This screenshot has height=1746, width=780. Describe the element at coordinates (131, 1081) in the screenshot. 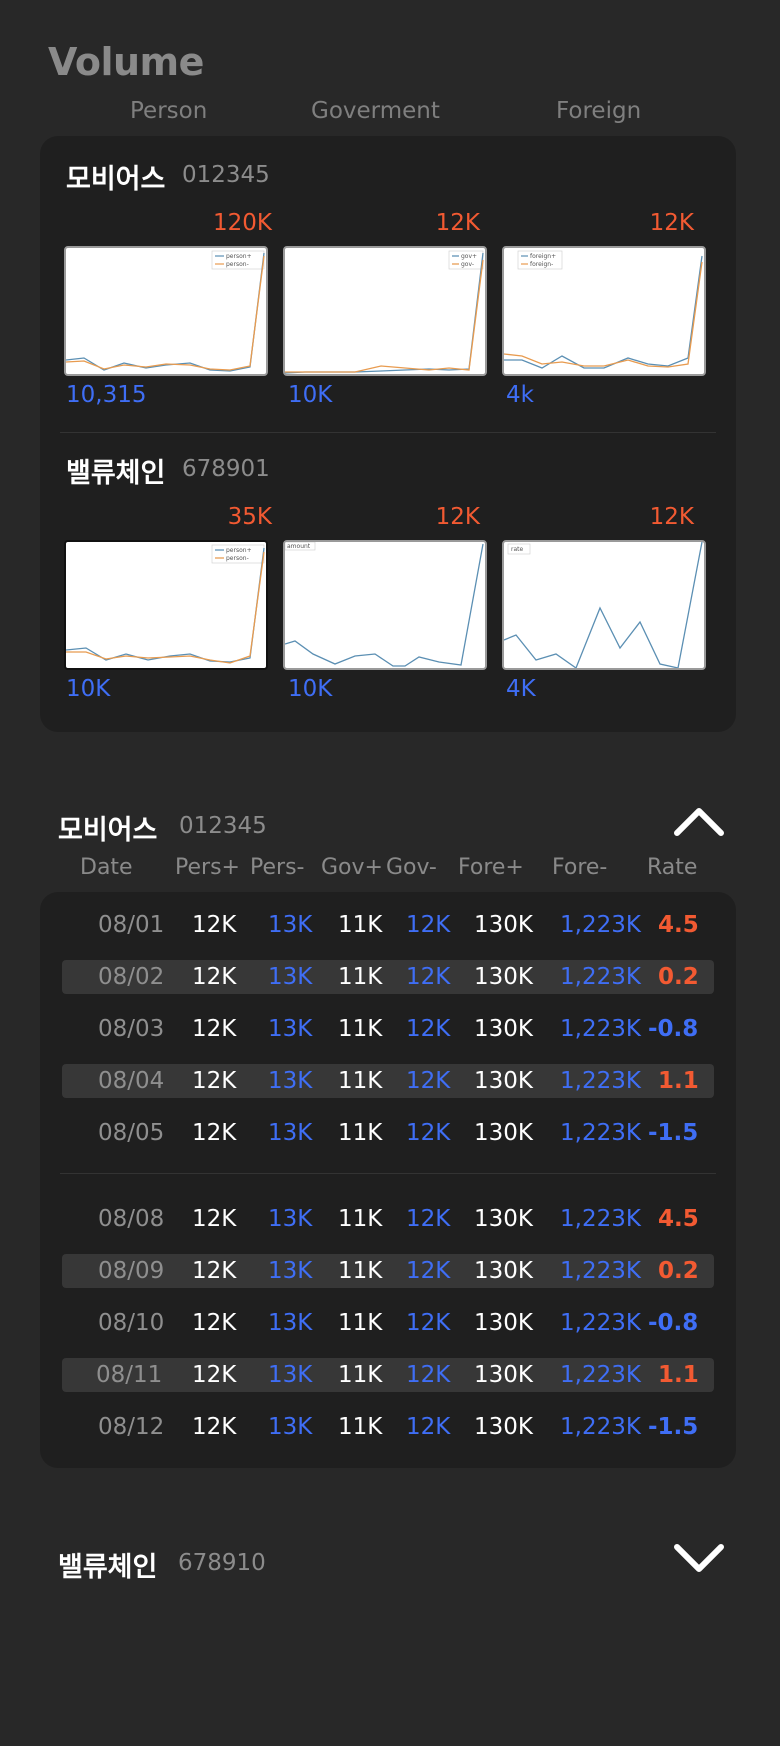

I see `date-cell: 08/04` at that location.